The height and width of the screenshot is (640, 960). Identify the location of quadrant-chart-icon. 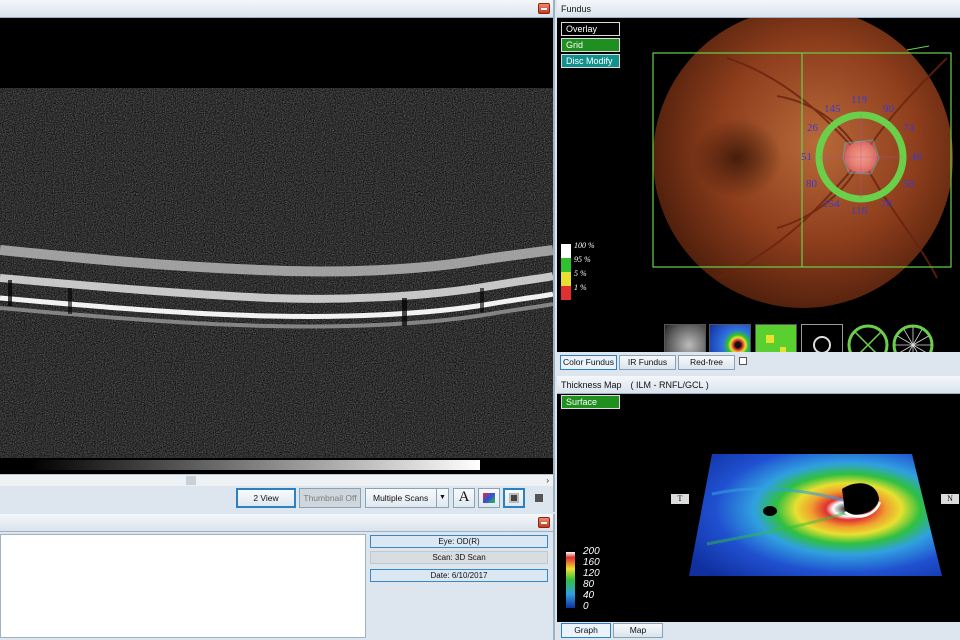
(868, 338).